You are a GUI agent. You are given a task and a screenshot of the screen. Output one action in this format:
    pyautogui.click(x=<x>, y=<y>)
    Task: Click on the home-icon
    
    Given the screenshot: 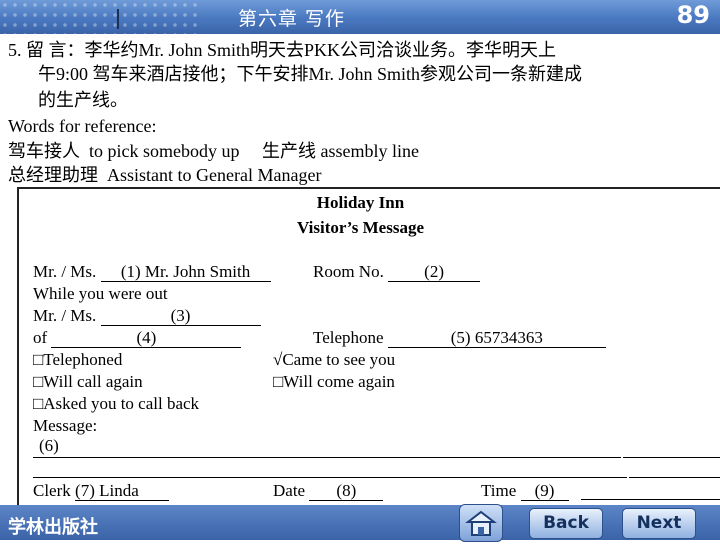 What is the action you would take?
    pyautogui.click(x=481, y=523)
    